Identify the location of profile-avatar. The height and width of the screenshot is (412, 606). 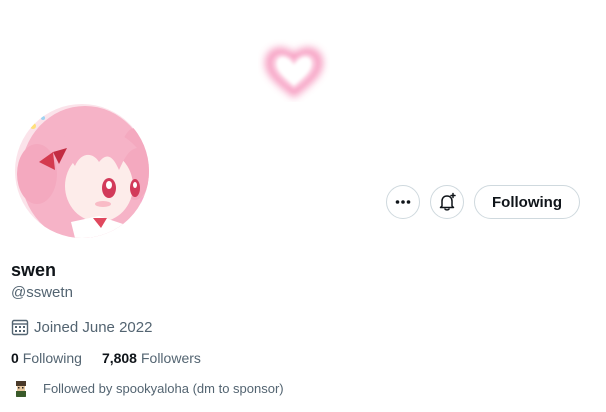
(82, 171).